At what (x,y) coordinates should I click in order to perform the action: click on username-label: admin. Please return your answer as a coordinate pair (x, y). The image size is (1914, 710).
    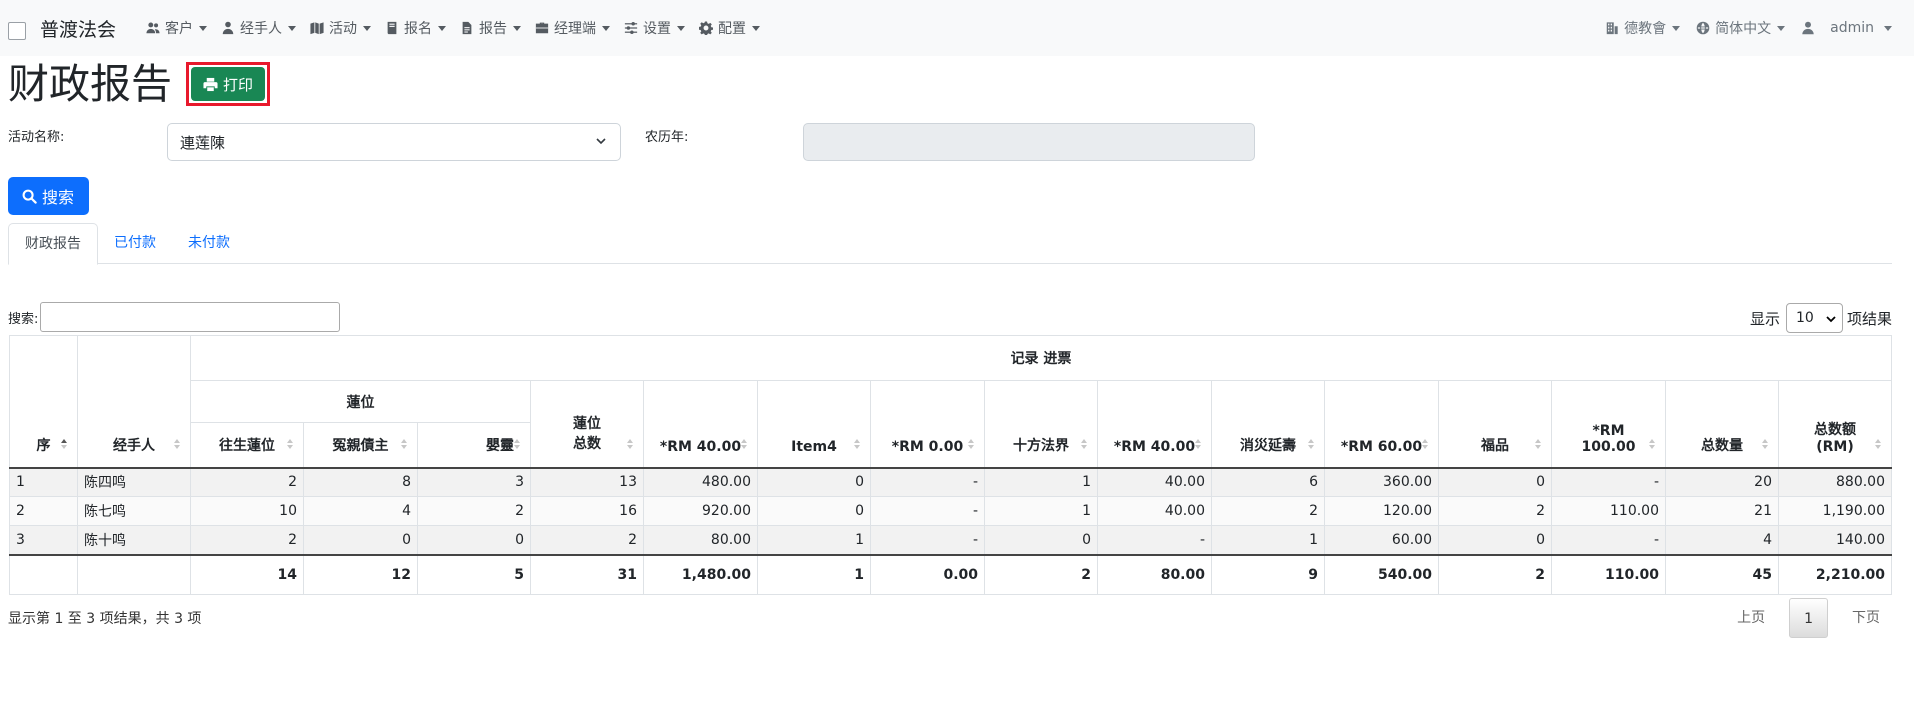
    Looking at the image, I should click on (1852, 28).